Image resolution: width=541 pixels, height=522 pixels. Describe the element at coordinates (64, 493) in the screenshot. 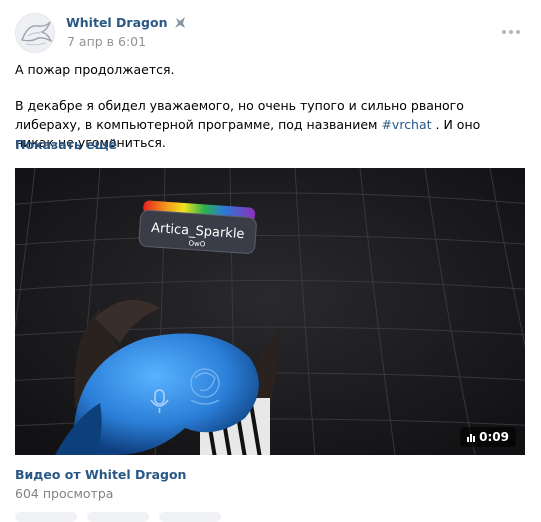

I see `video-views: 604 просмотра` at that location.